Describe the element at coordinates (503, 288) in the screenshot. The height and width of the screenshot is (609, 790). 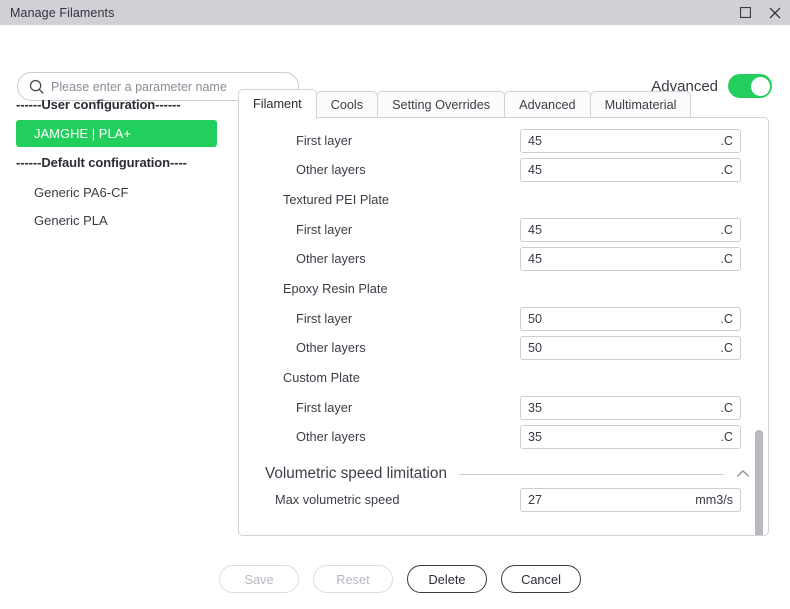
I see `setting-group-row: Epoxy Resin Plate` at that location.